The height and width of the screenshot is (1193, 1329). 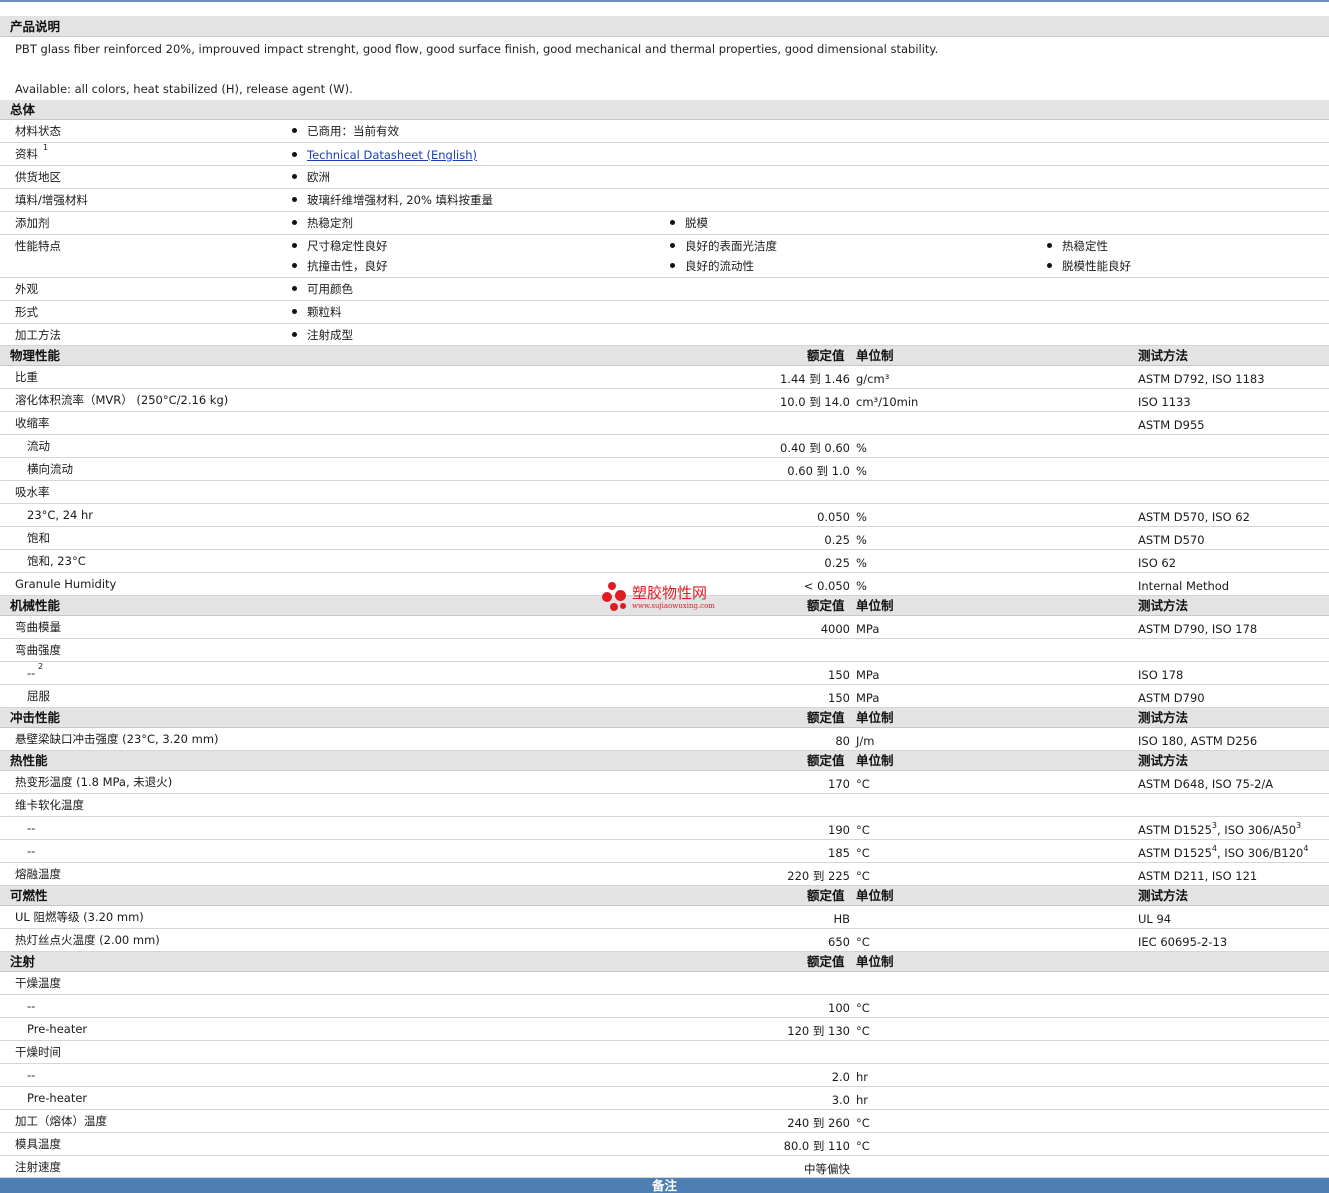 What do you see at coordinates (26, 312) in the screenshot?
I see `row-label: 形式` at bounding box center [26, 312].